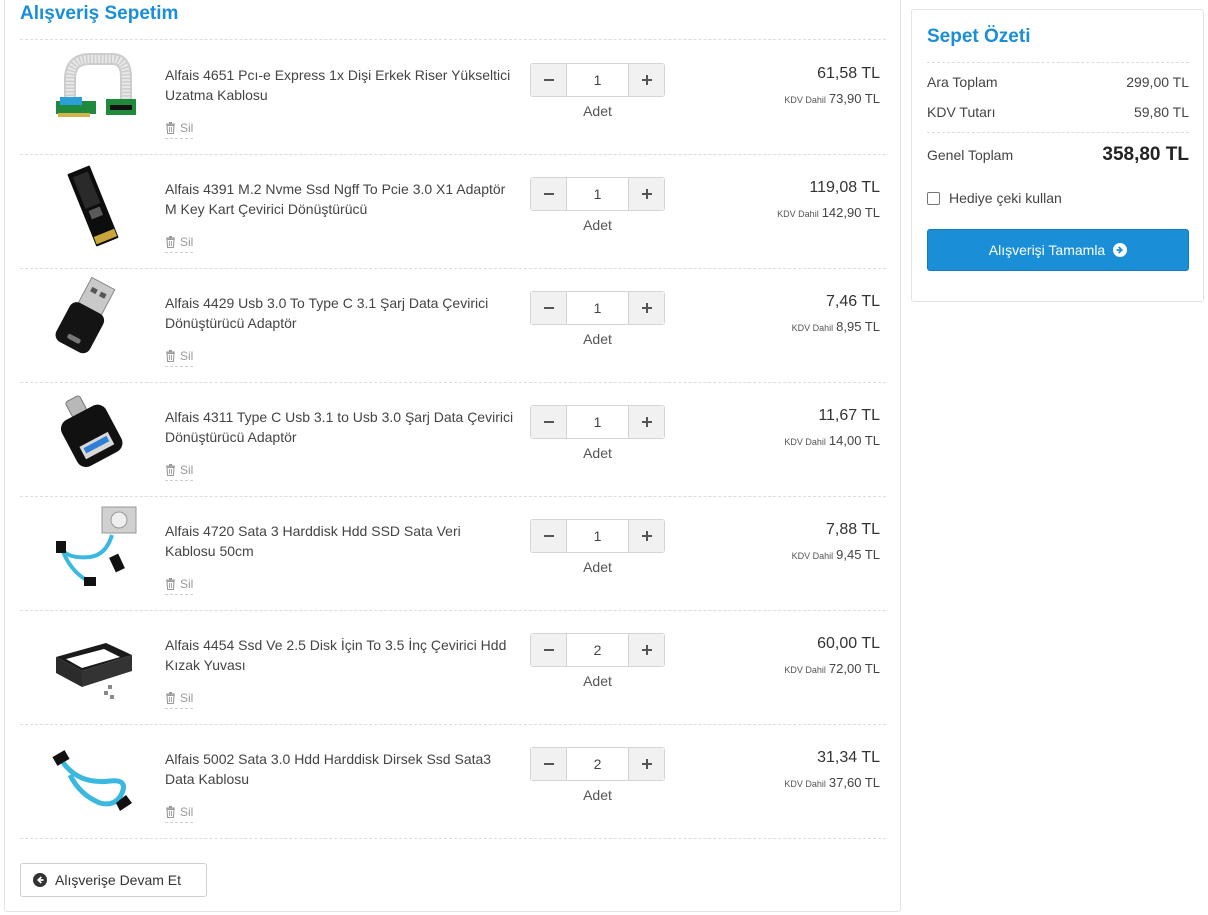 Image resolution: width=1208 pixels, height=915 pixels. What do you see at coordinates (93, 92) in the screenshot?
I see `pcie-riser-cable-icon` at bounding box center [93, 92].